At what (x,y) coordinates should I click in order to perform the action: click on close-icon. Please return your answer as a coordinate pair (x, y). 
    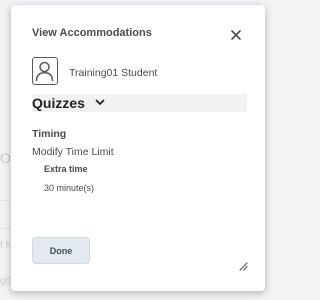
    Looking at the image, I should click on (236, 35).